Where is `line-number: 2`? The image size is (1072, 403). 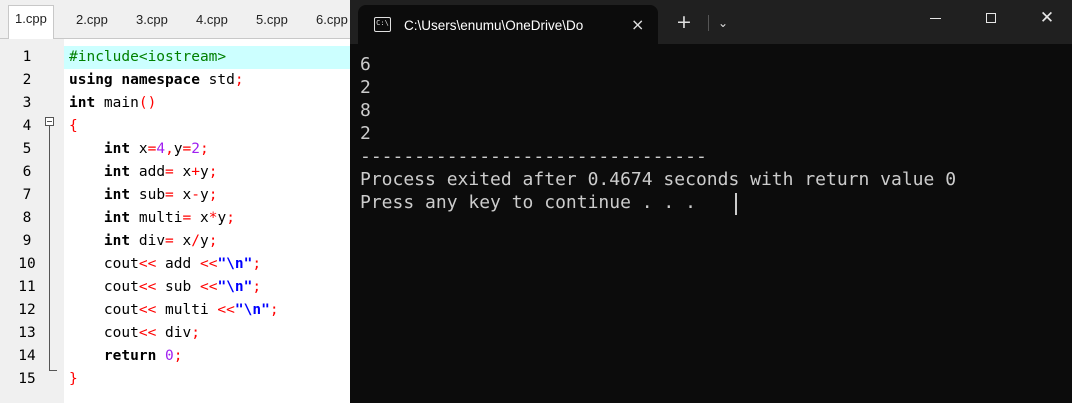 line-number: 2 is located at coordinates (27, 80).